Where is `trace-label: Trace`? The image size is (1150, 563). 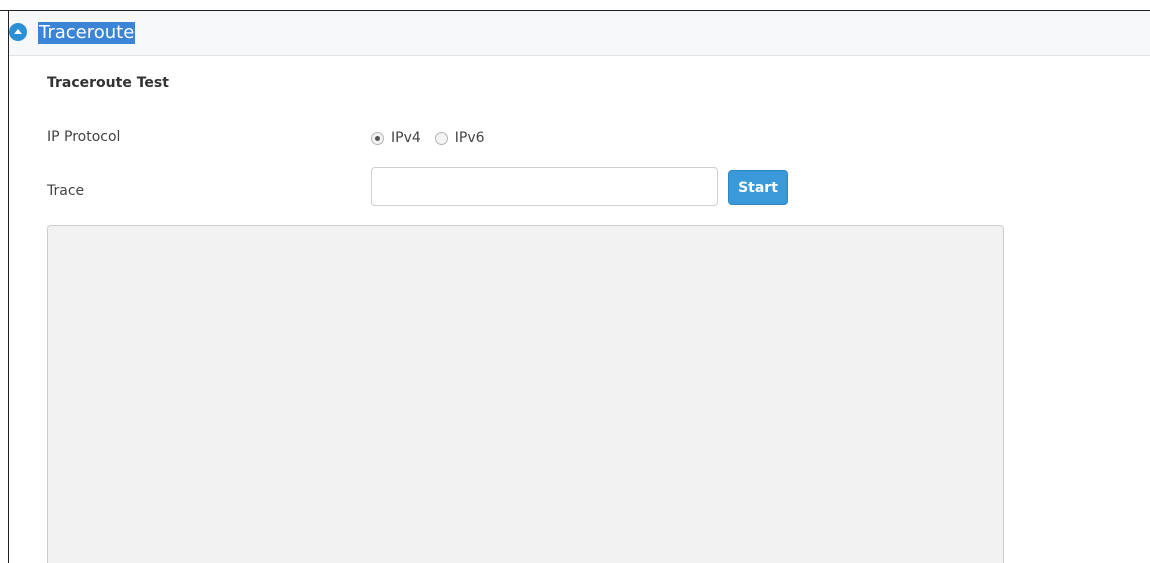
trace-label: Trace is located at coordinates (66, 191).